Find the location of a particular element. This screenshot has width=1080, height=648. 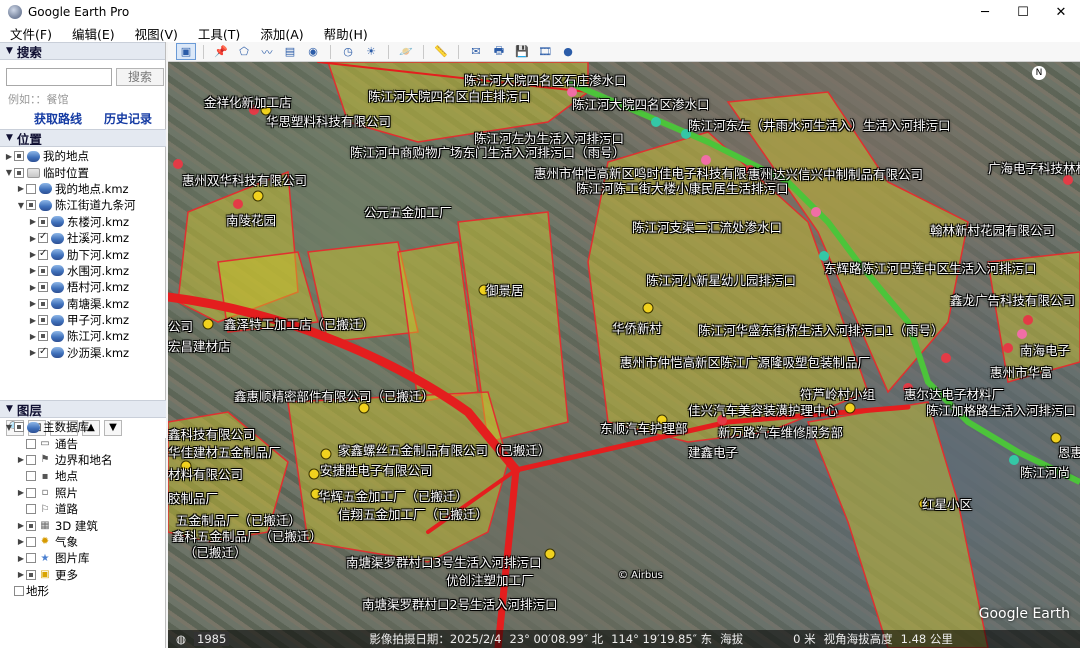

print-icon: 🖶 is located at coordinates (499, 51).